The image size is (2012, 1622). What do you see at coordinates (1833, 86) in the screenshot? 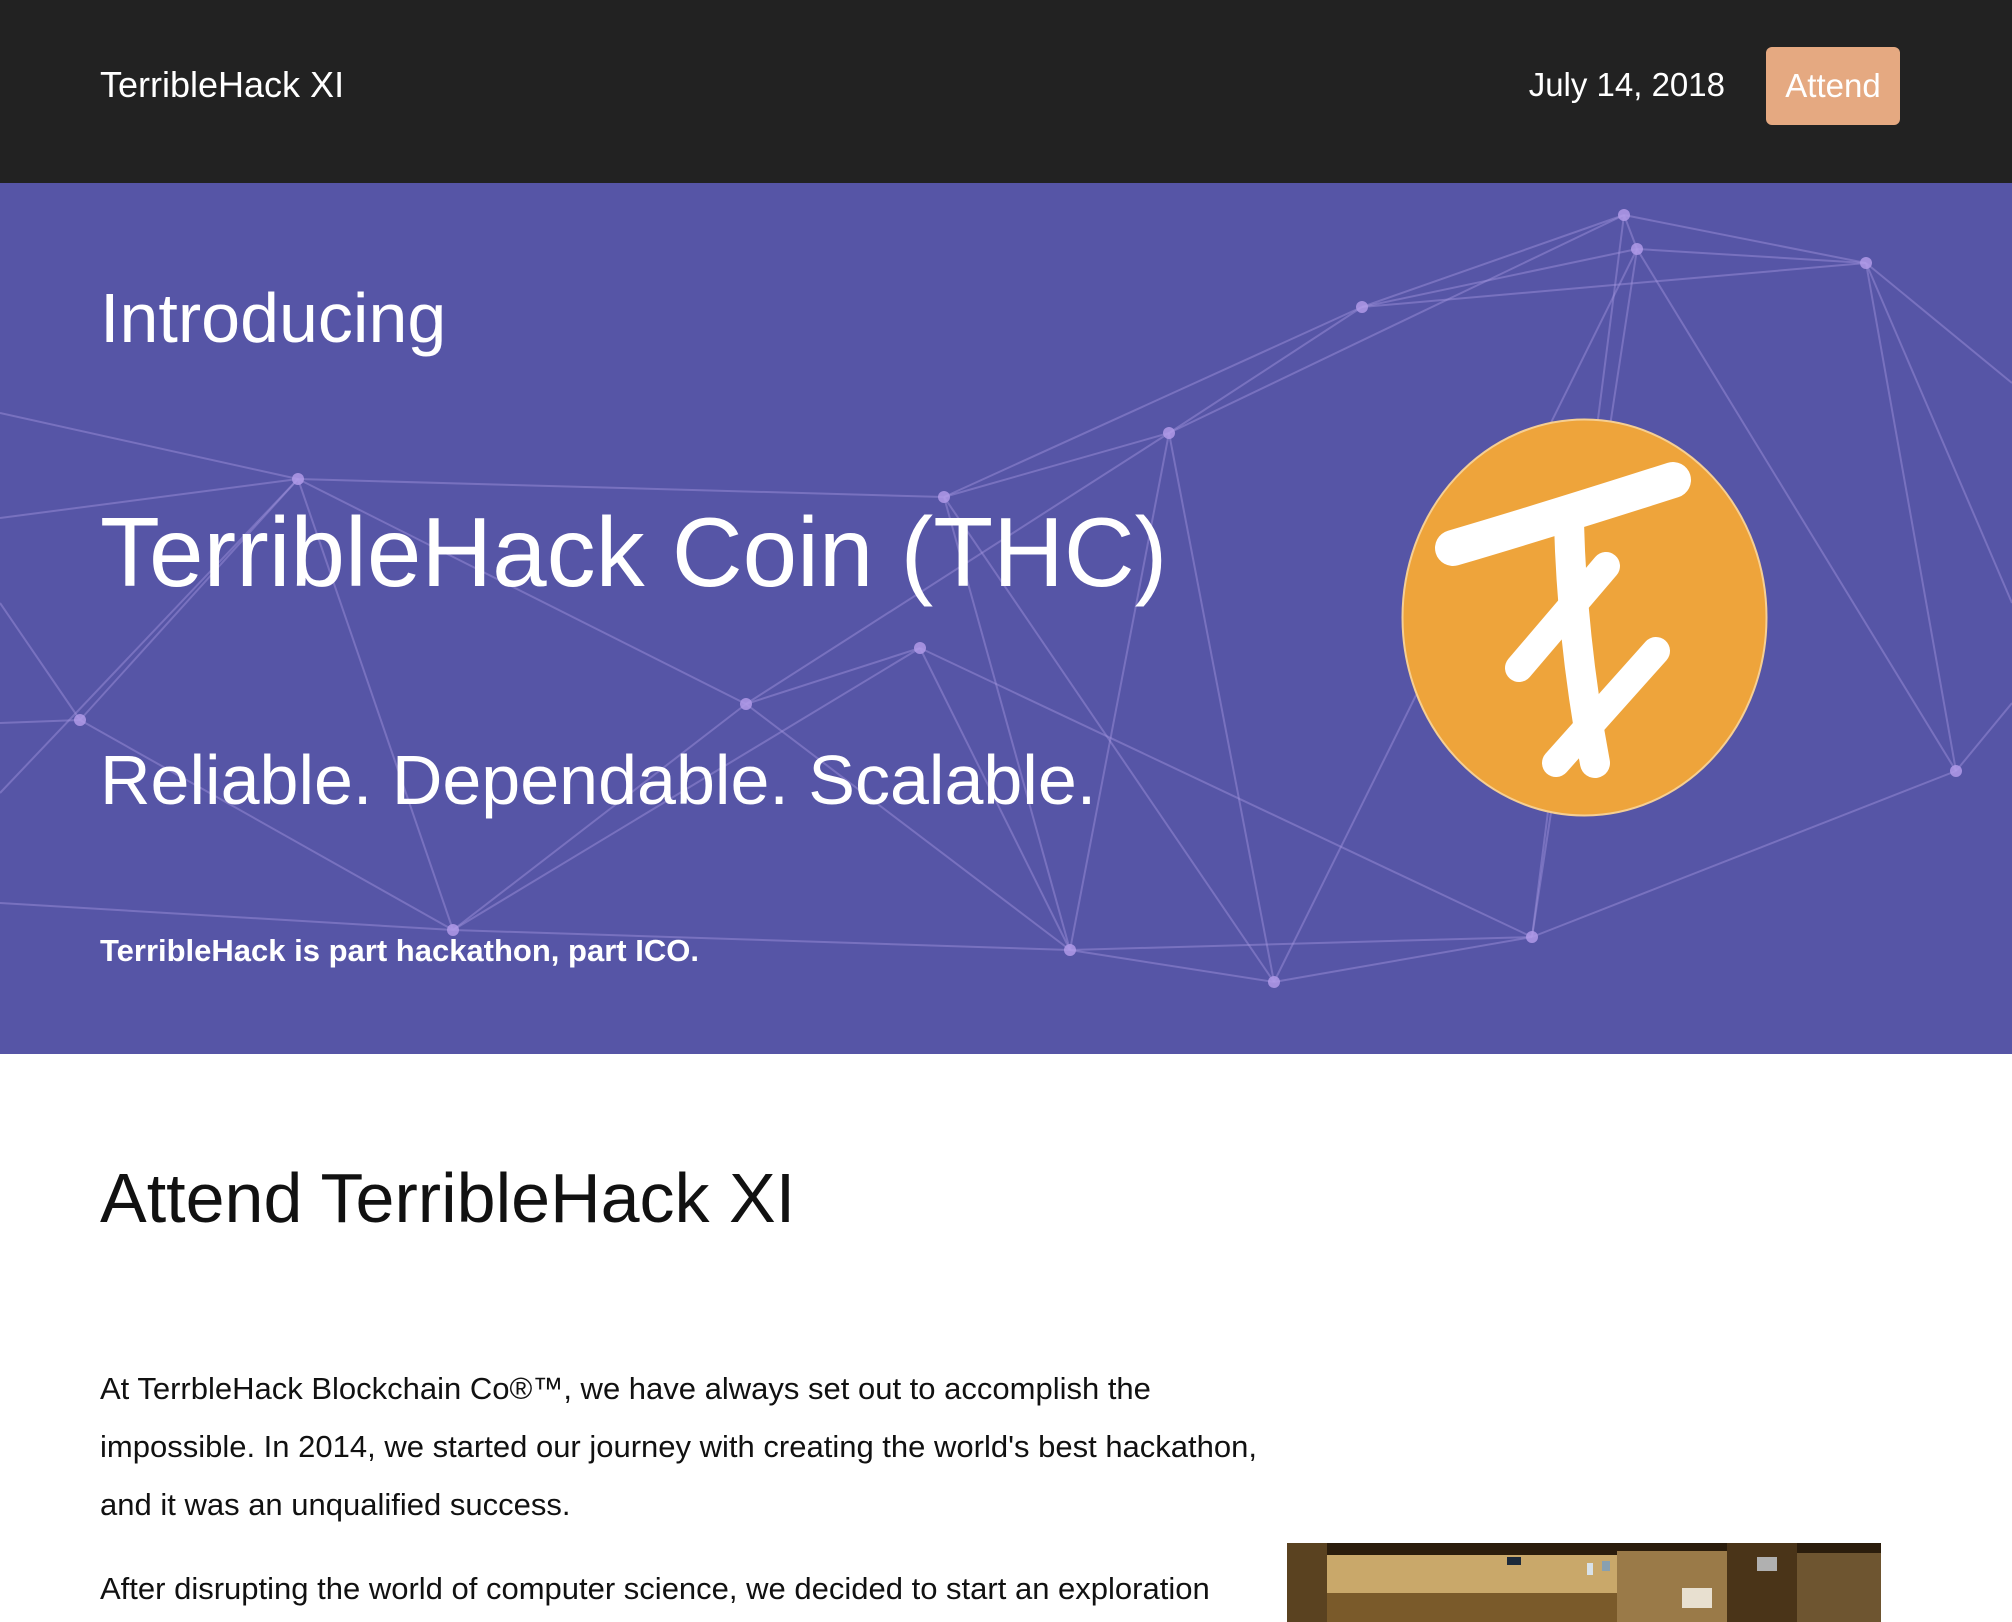
I see `attend-button: Attend` at bounding box center [1833, 86].